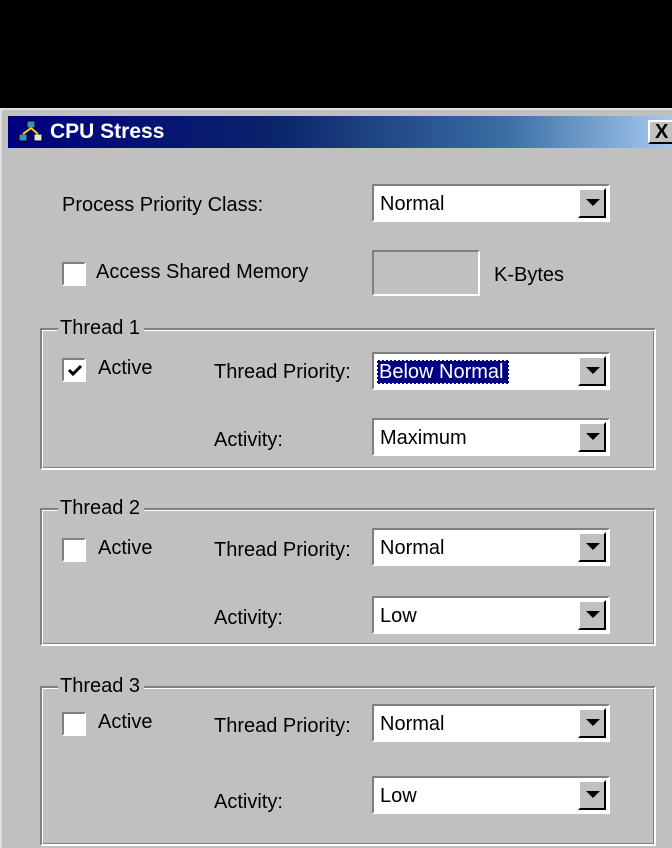  What do you see at coordinates (101, 686) in the screenshot?
I see `thread-3-title: Thread 3` at bounding box center [101, 686].